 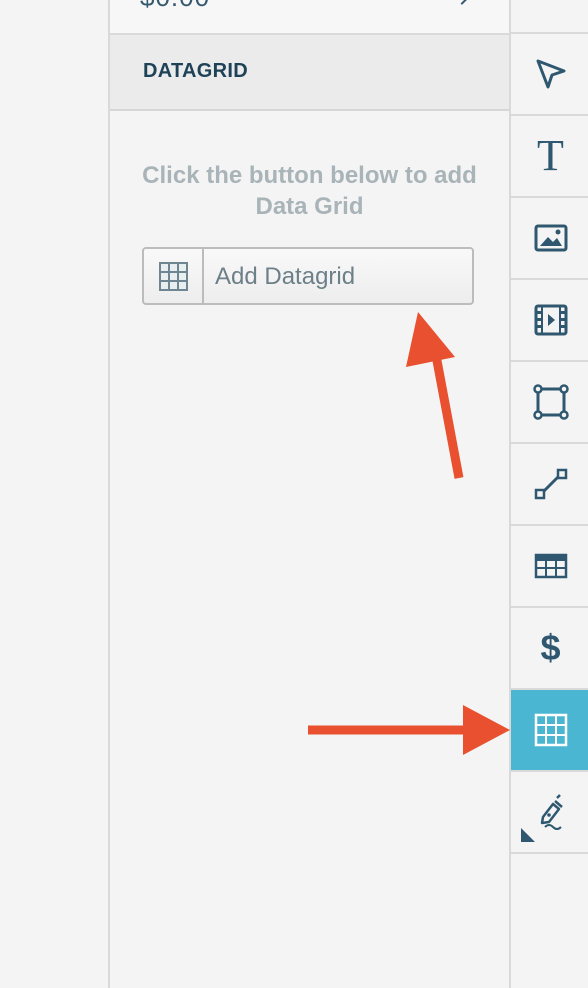 I want to click on tool-sidebar: T $, so click(x=548, y=494).